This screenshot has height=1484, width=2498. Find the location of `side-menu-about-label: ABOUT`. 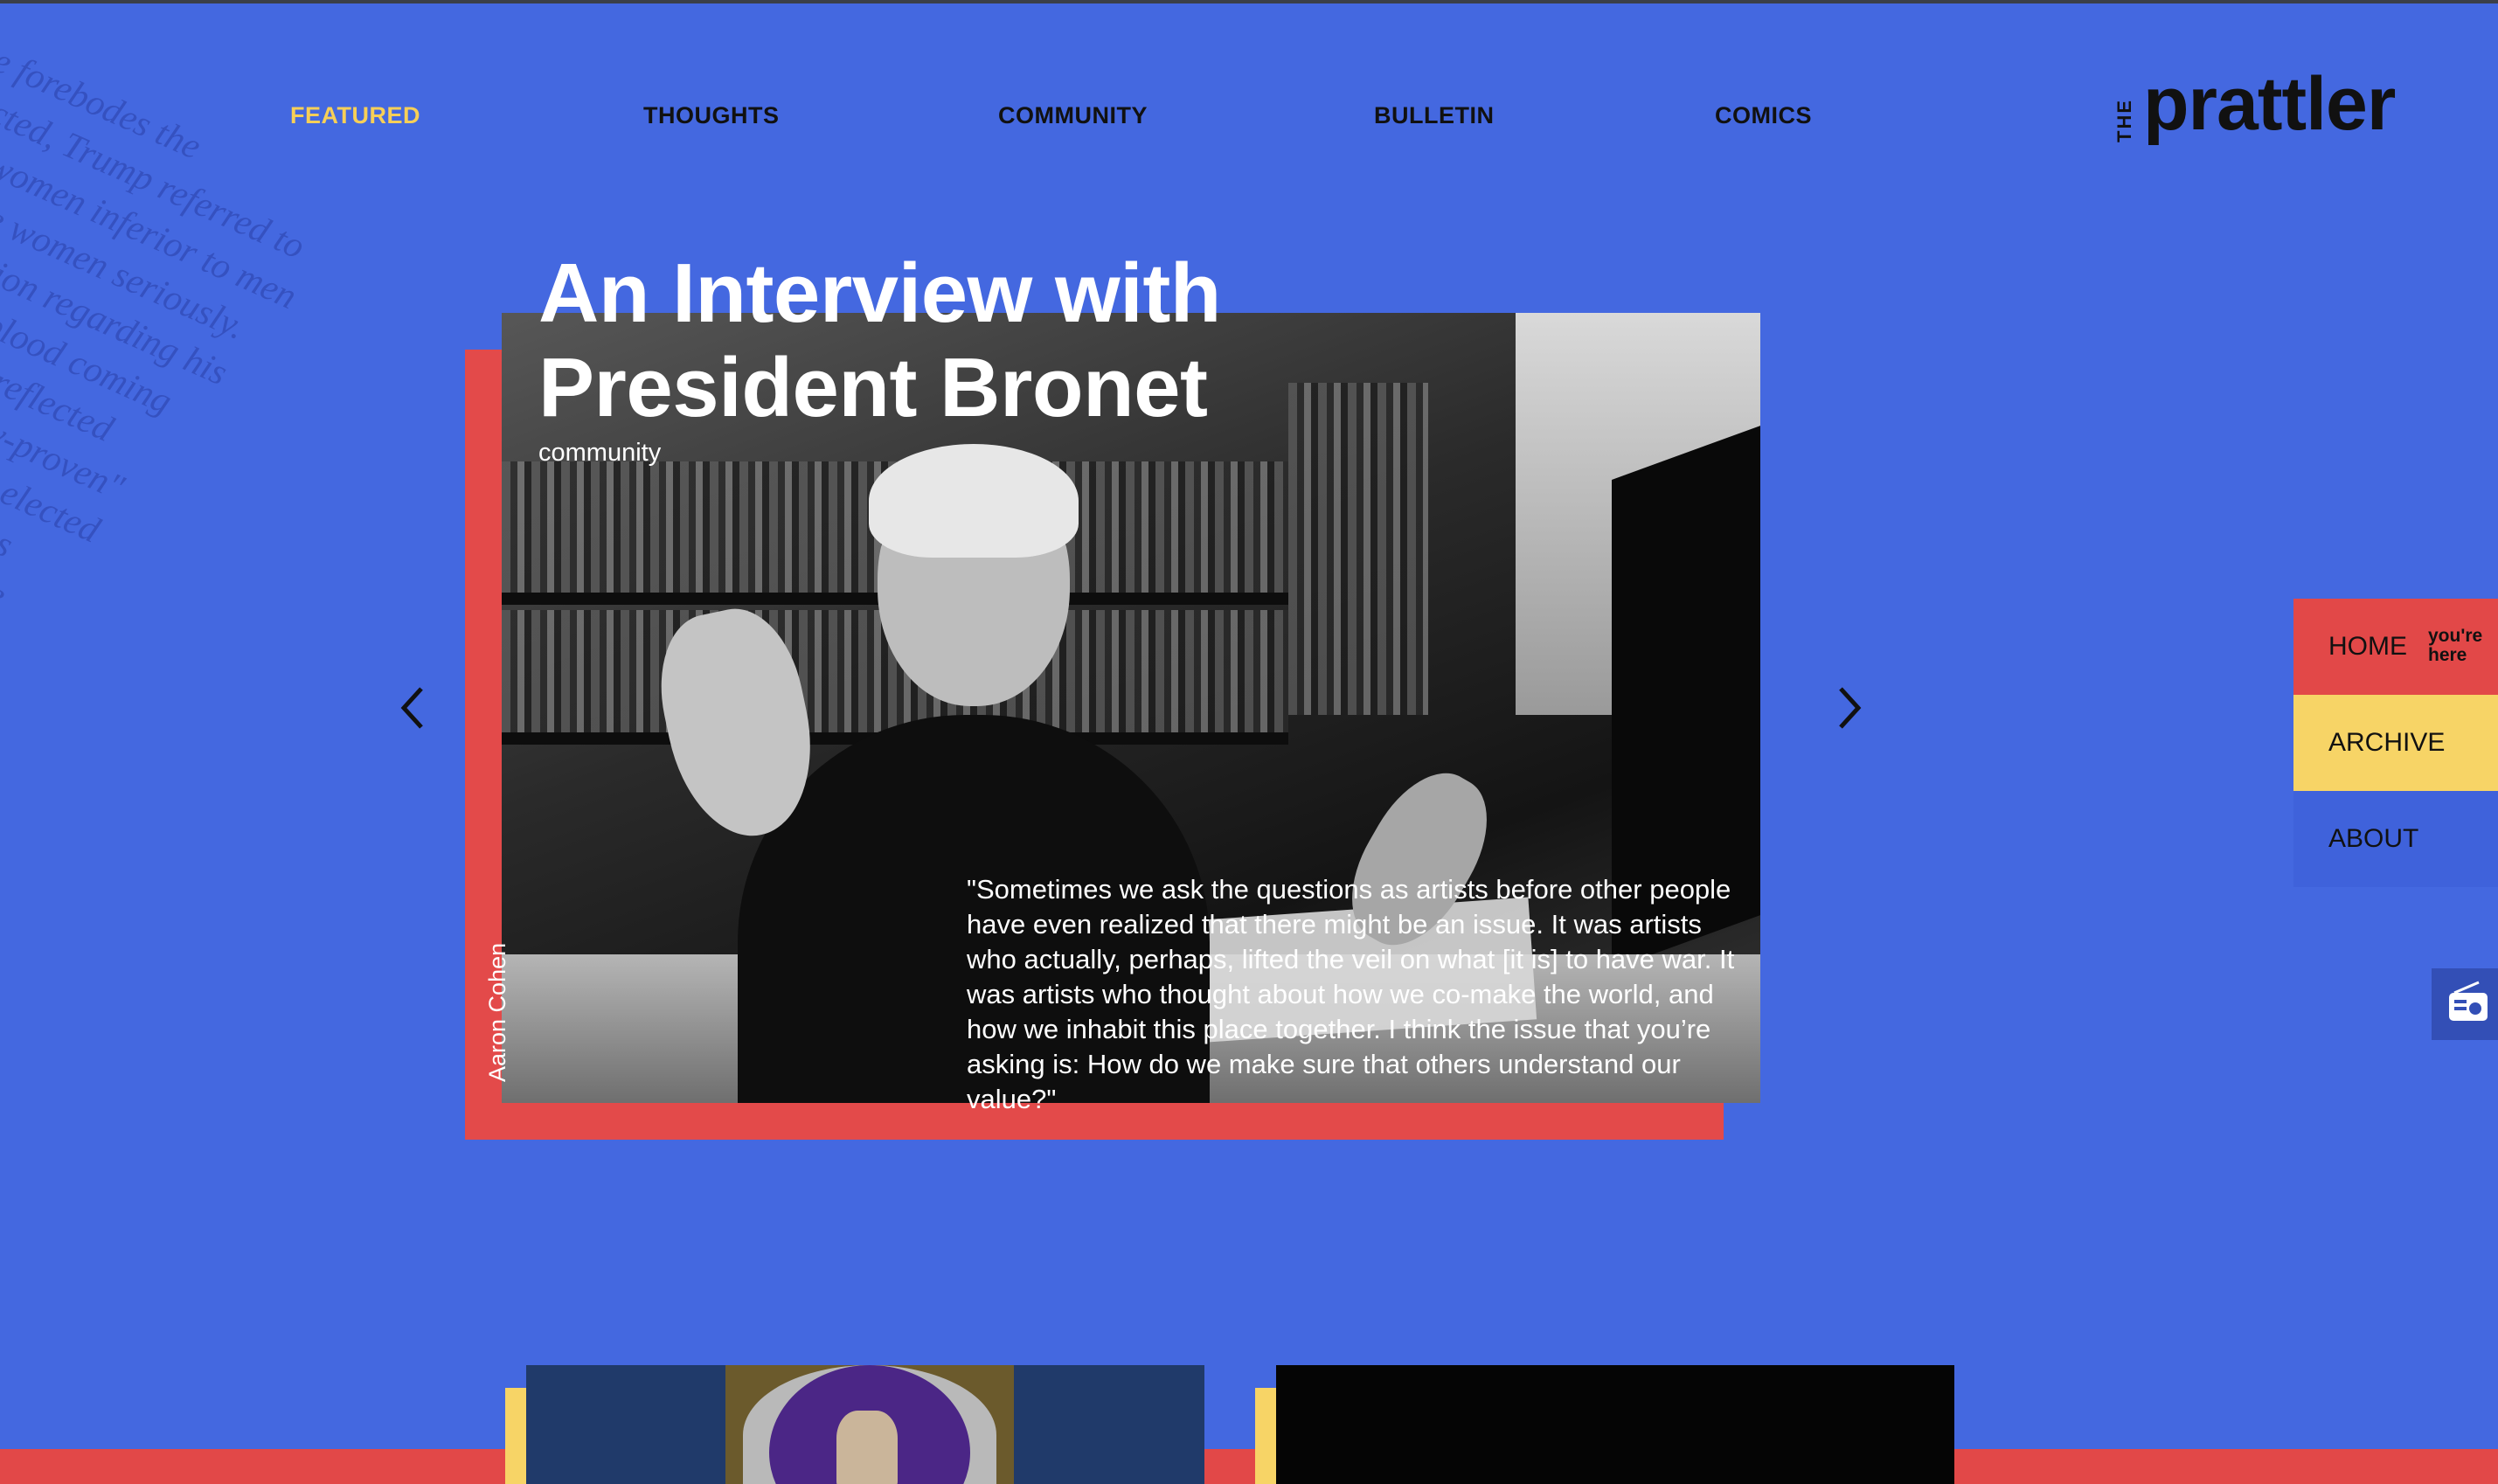

side-menu-about-label: ABOUT is located at coordinates (2373, 838).